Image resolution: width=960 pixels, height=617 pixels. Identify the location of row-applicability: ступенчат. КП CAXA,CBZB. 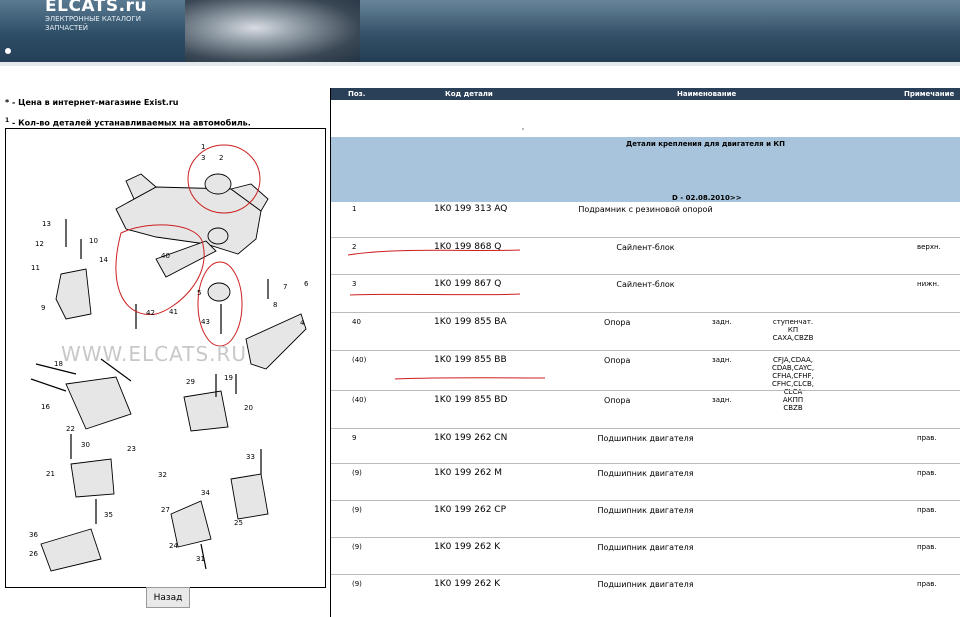
(793, 330).